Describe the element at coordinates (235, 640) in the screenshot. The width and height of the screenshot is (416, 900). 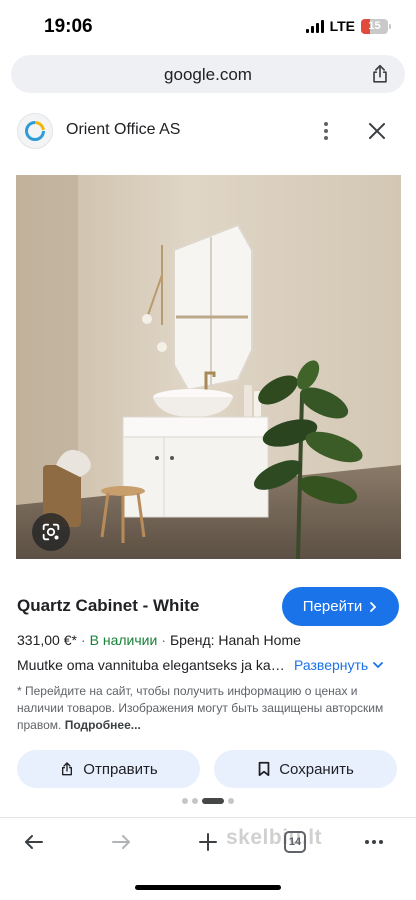
I see `brand: Бренд: Hanah Home` at that location.